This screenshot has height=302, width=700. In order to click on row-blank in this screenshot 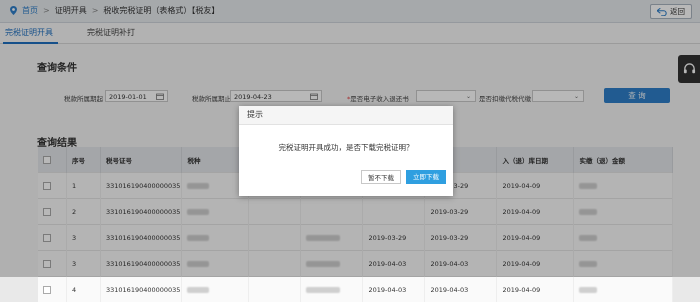, I will do `click(275, 289)`.